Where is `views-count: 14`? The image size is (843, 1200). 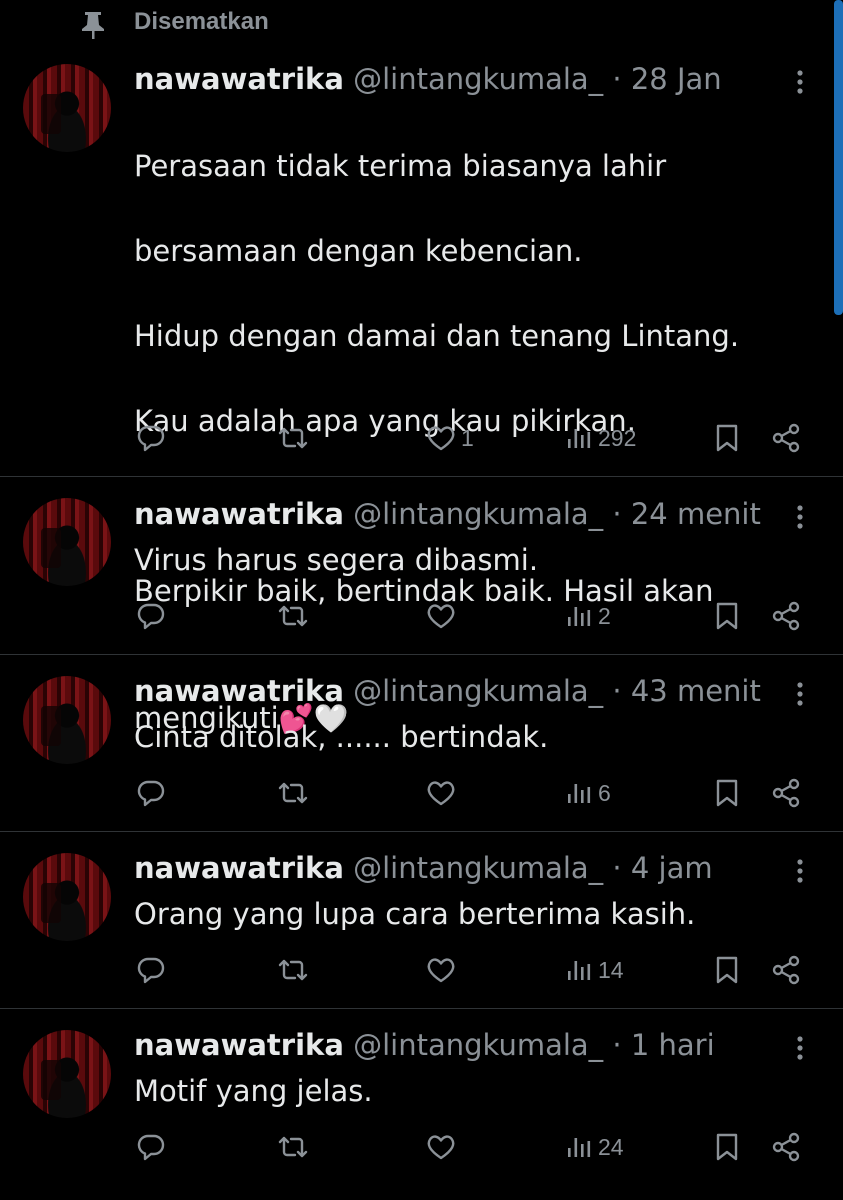
views-count: 14 is located at coordinates (611, 969).